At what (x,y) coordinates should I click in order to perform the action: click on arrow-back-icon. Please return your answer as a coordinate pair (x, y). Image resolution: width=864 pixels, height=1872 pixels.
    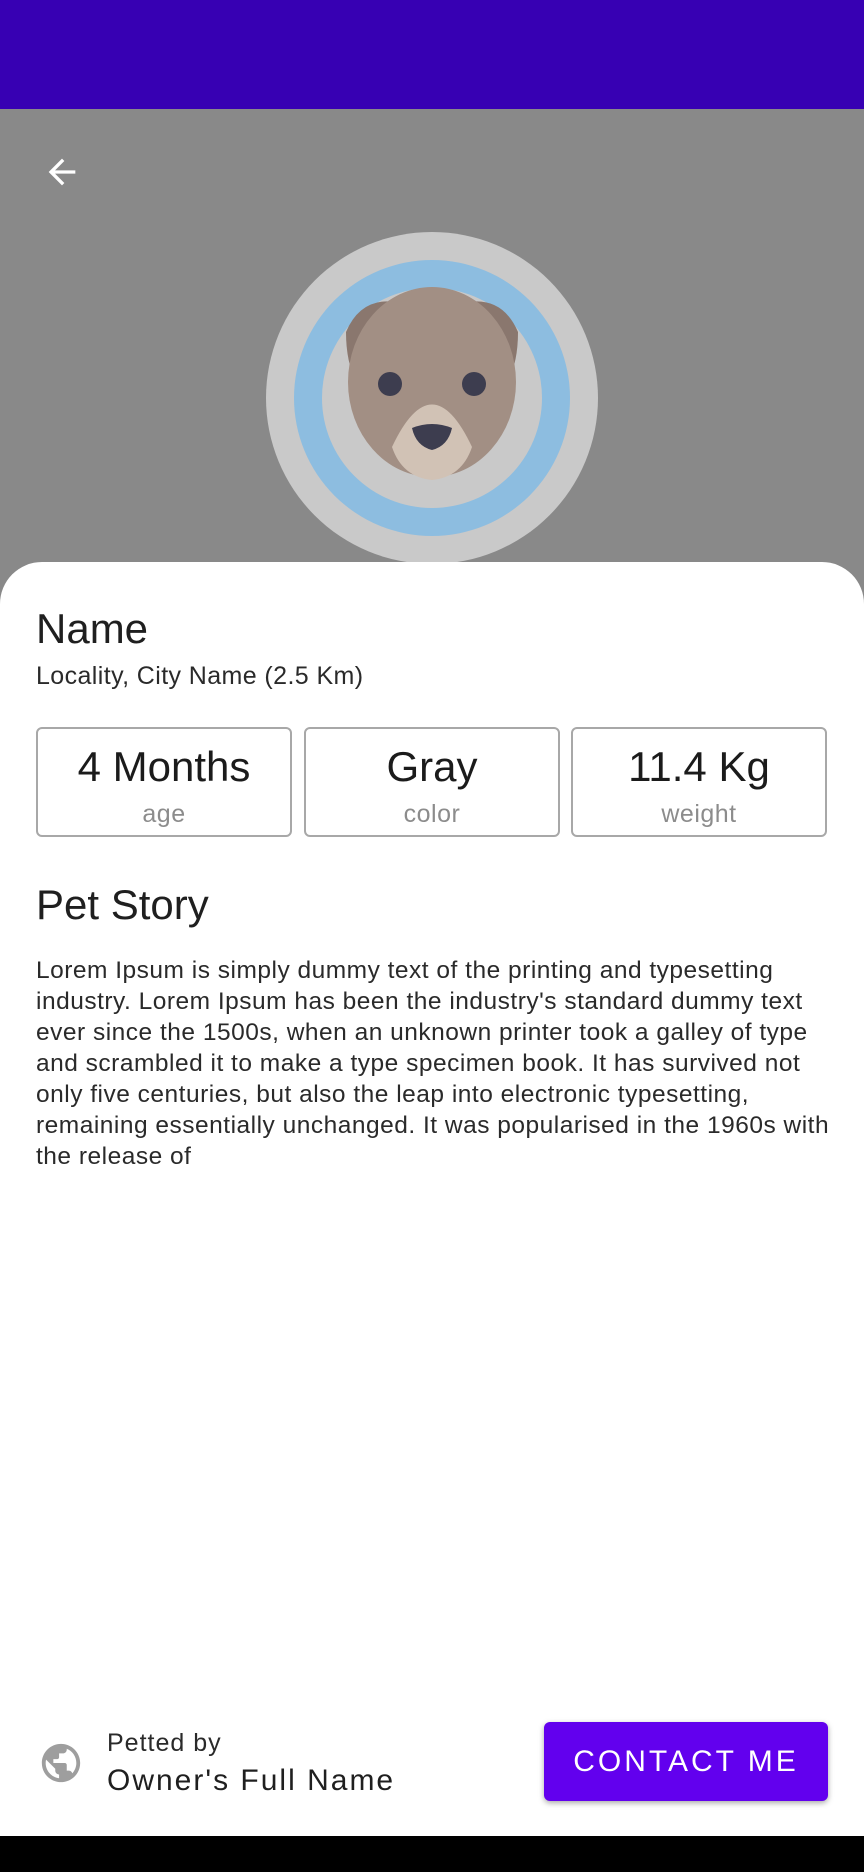
    Looking at the image, I should click on (62, 172).